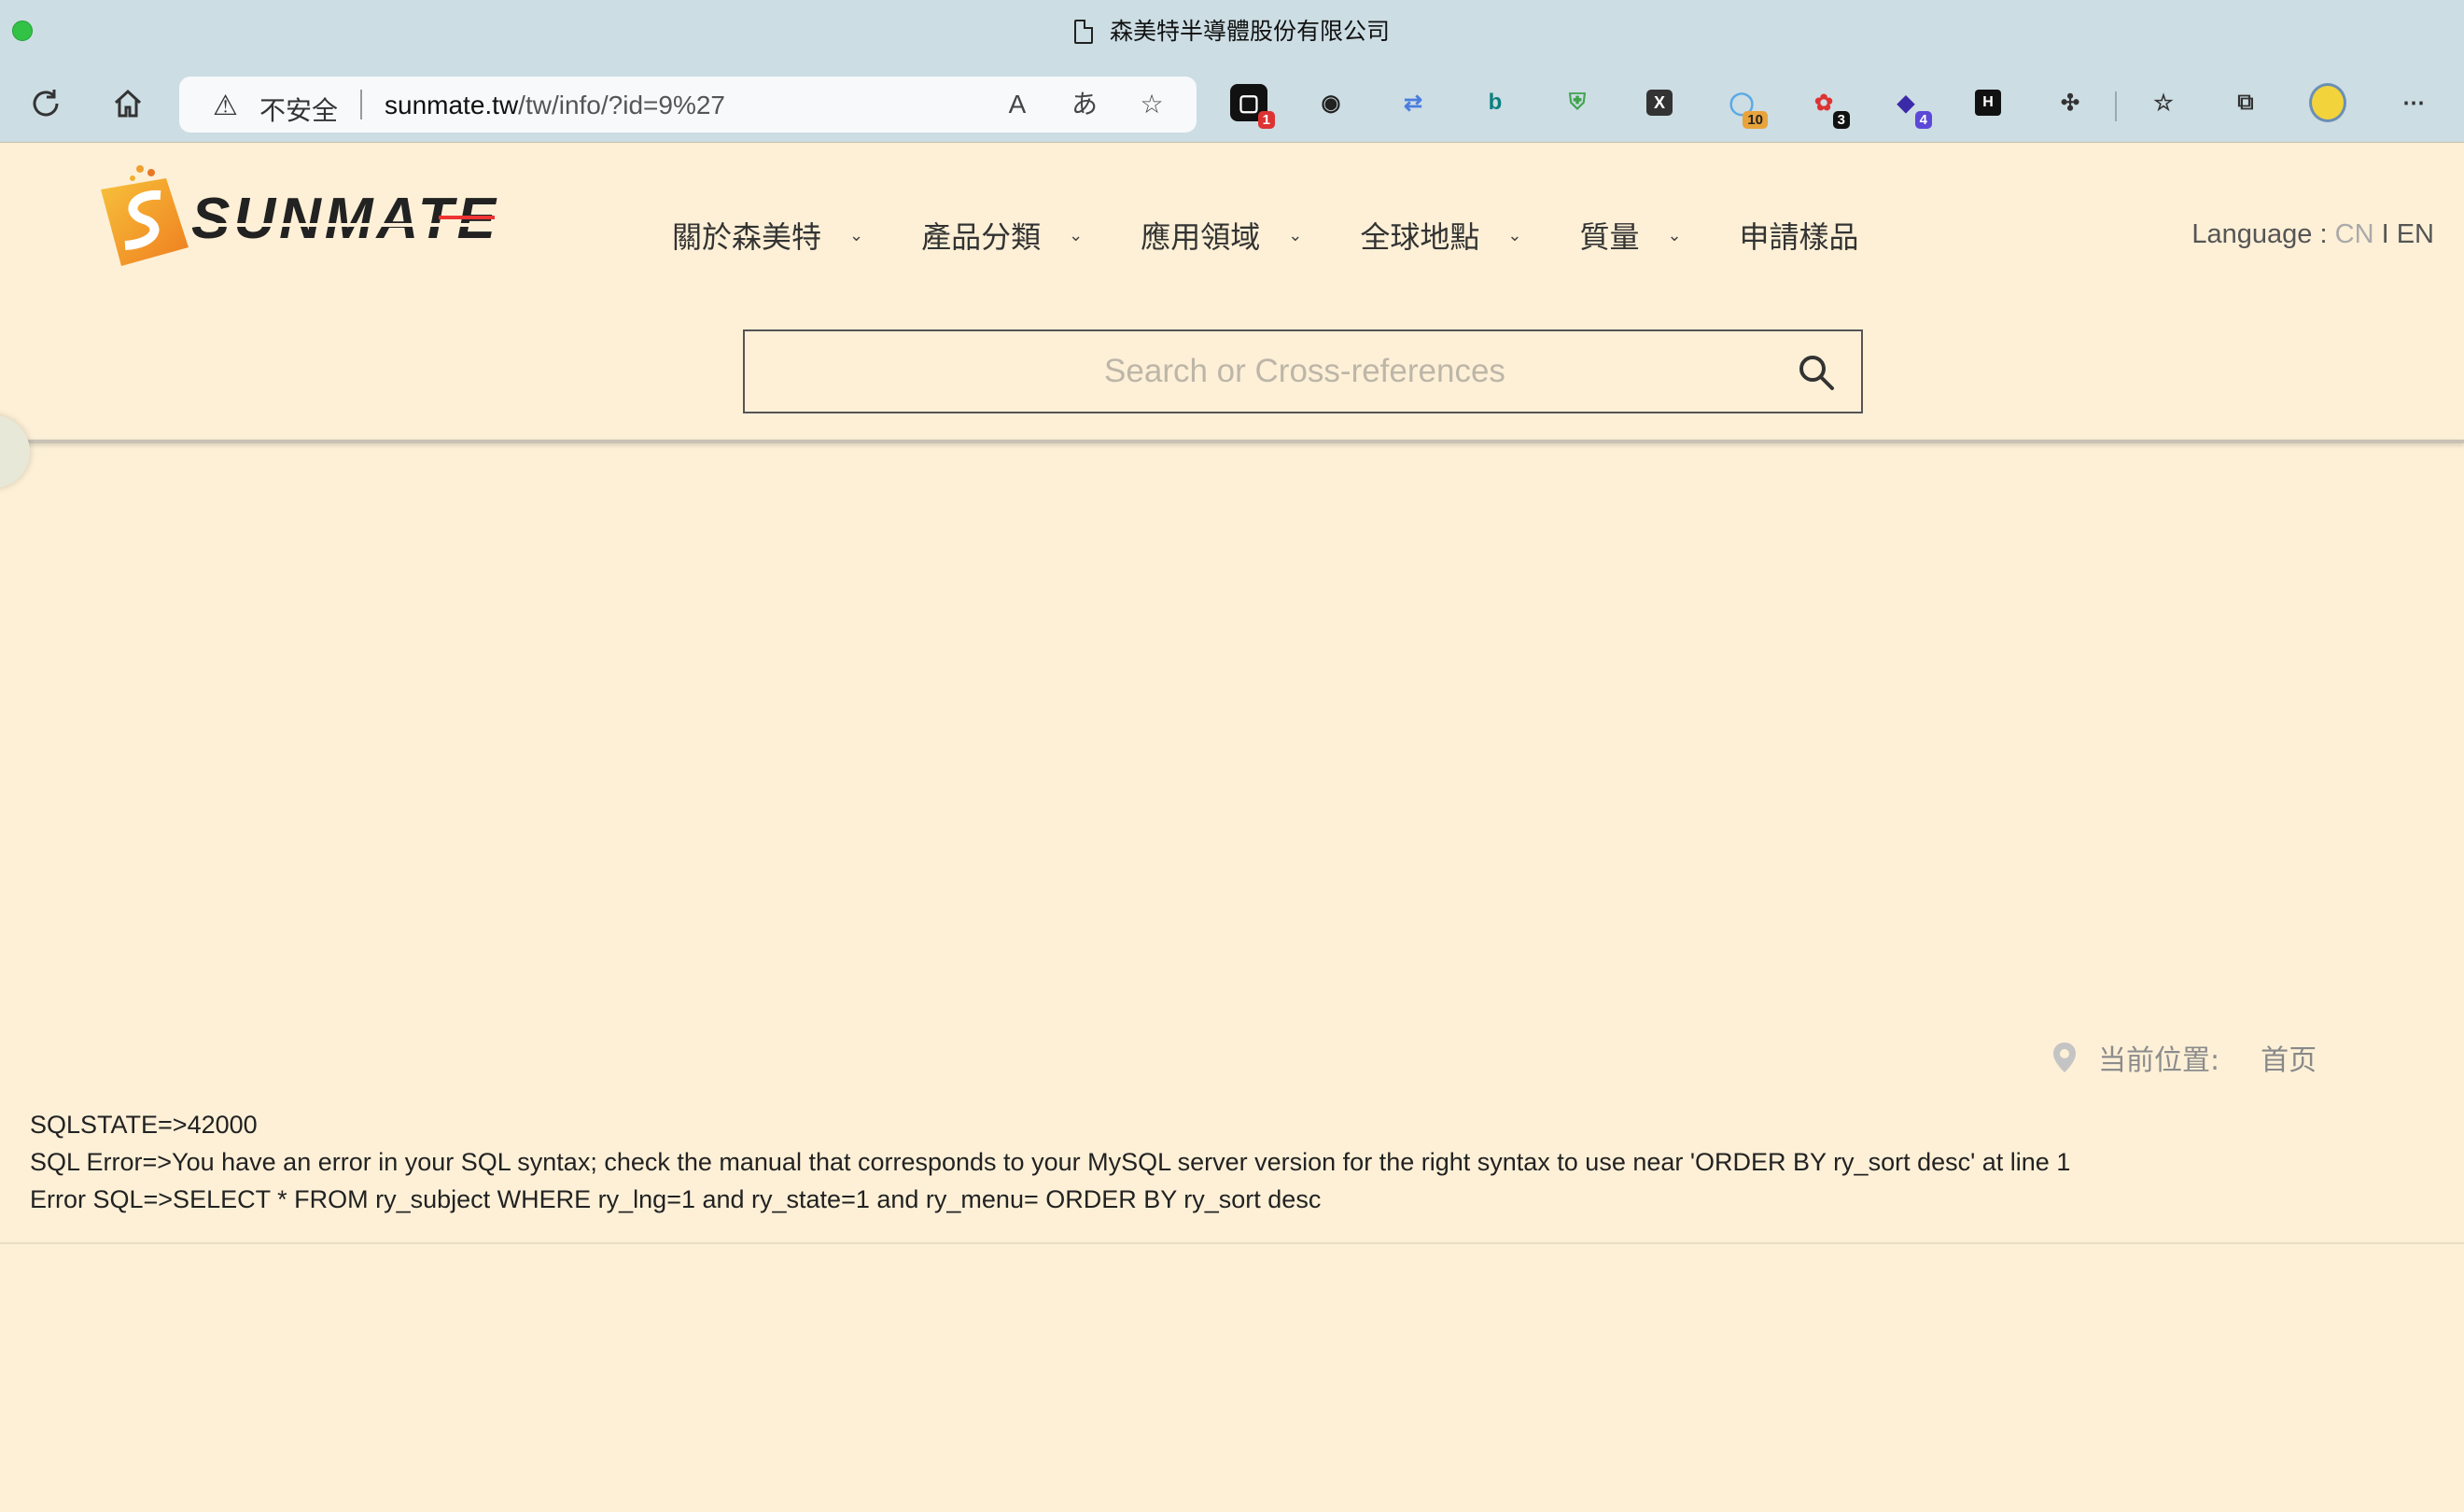  What do you see at coordinates (1084, 104) in the screenshot?
I see `translate-icon: あ` at bounding box center [1084, 104].